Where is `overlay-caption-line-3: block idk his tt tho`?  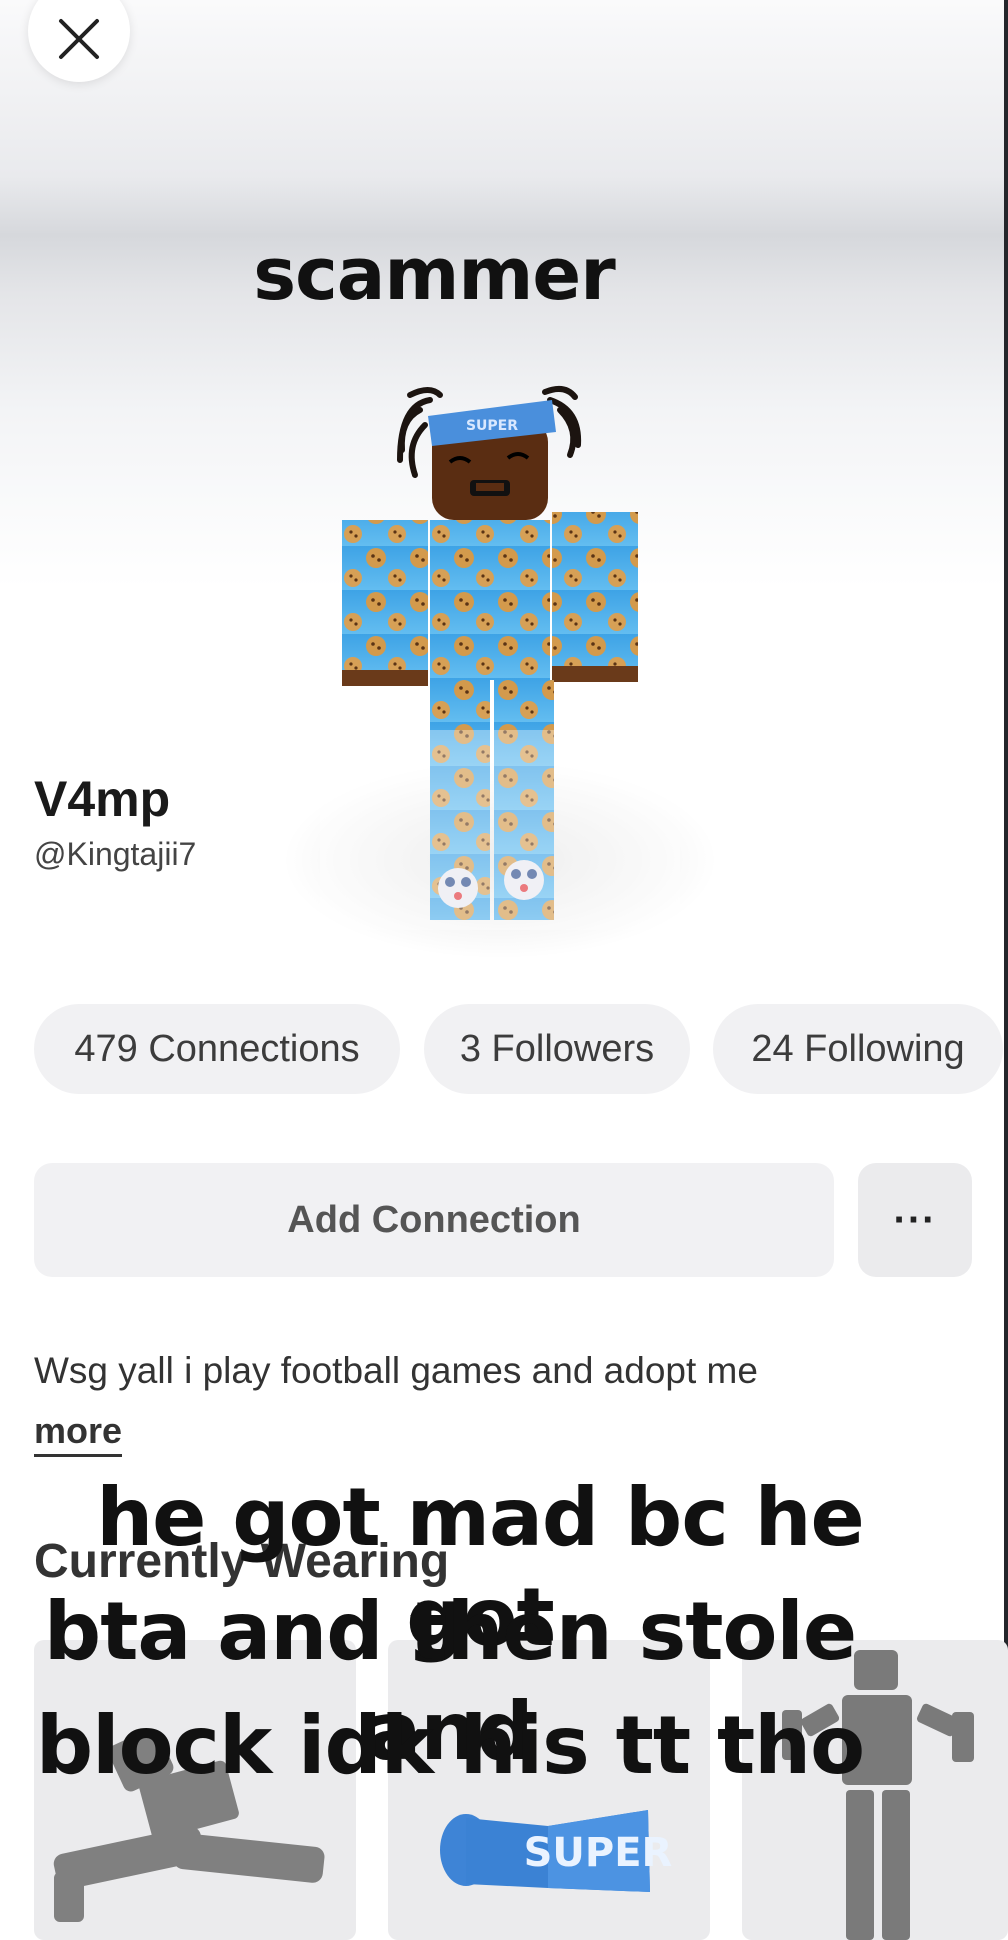 overlay-caption-line-3: block idk his tt tho is located at coordinates (450, 1745).